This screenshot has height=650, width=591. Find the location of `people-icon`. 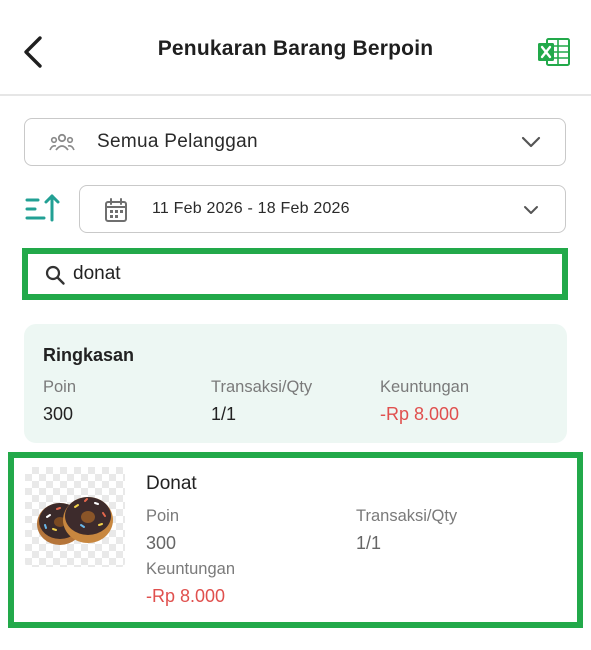

people-icon is located at coordinates (62, 142).